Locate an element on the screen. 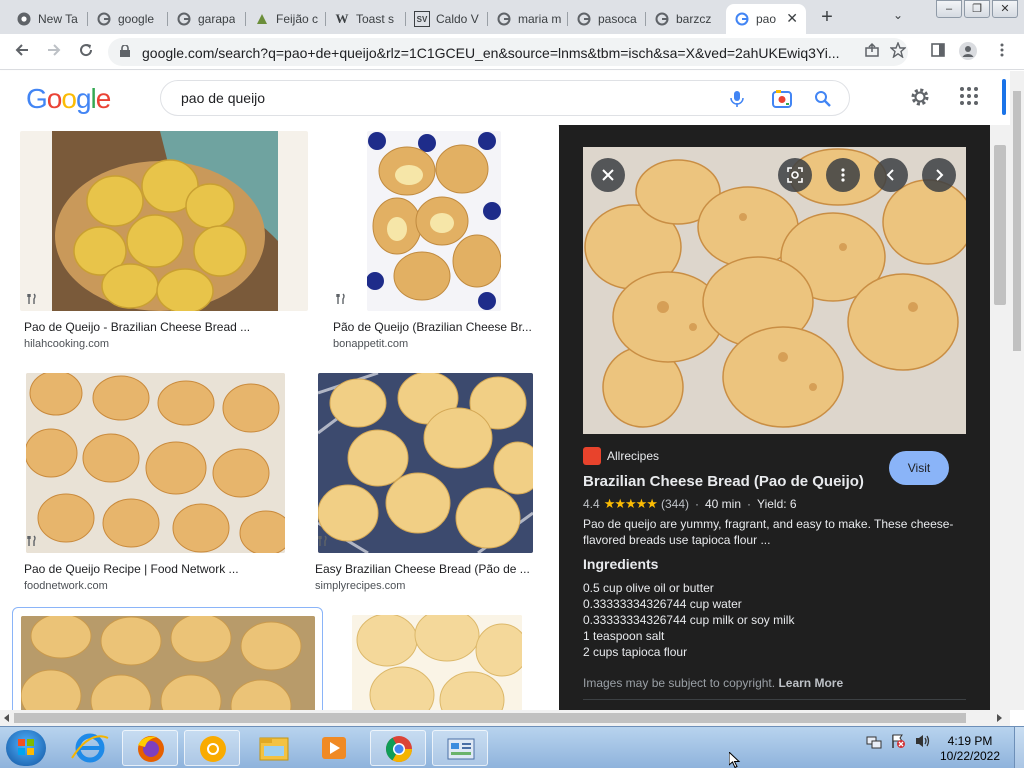 This screenshot has width=1024, height=768. internet-explorer-icon is located at coordinates (90, 748).